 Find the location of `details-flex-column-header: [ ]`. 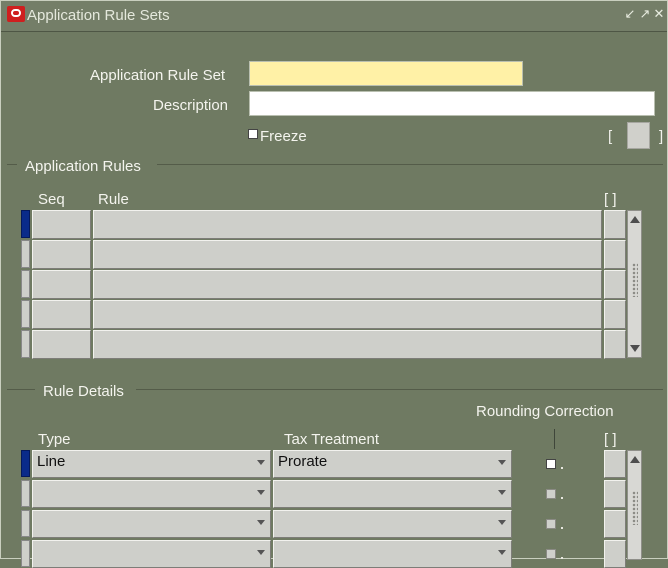

details-flex-column-header: [ ] is located at coordinates (610, 439).